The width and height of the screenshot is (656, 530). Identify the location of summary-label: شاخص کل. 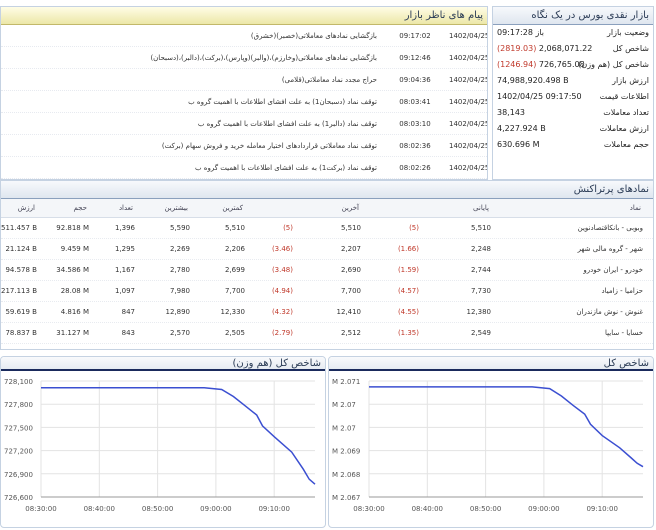
(630, 48).